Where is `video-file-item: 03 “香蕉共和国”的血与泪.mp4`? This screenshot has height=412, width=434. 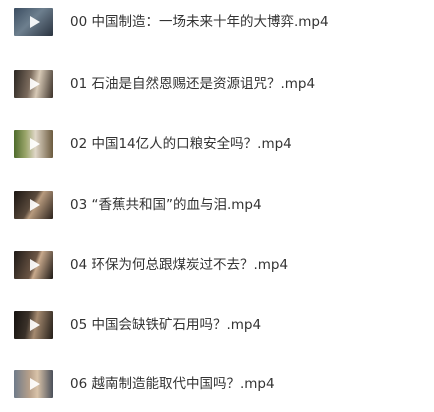
video-file-item: 03 “香蕉共和国”的血与泪.mp4 is located at coordinates (217, 205).